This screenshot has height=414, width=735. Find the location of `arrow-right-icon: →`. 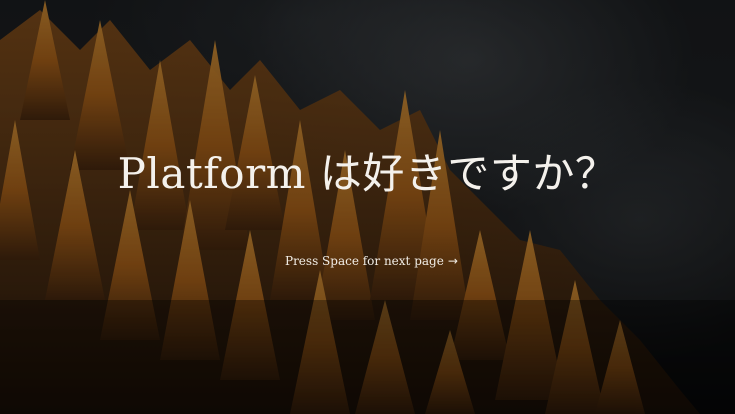

arrow-right-icon: → is located at coordinates (452, 261).